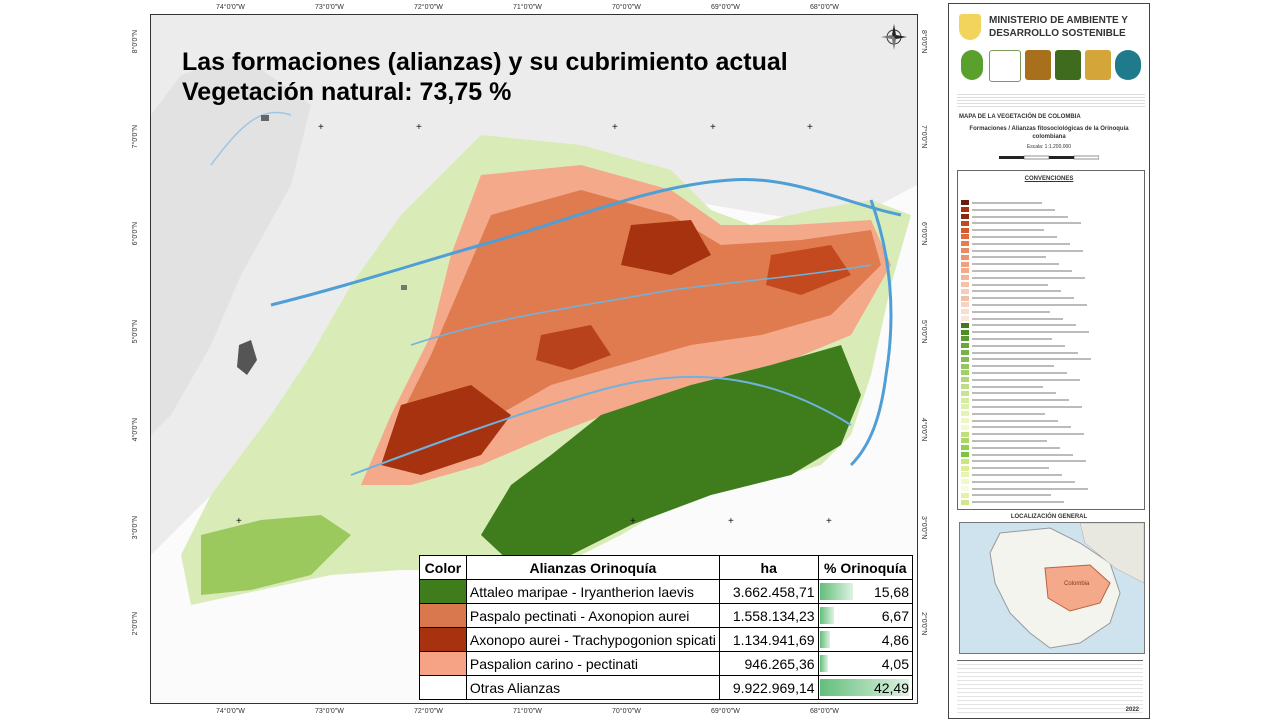 Image resolution: width=1280 pixels, height=720 pixels. I want to click on coord-bottom: 69°0'0"W, so click(725, 711).